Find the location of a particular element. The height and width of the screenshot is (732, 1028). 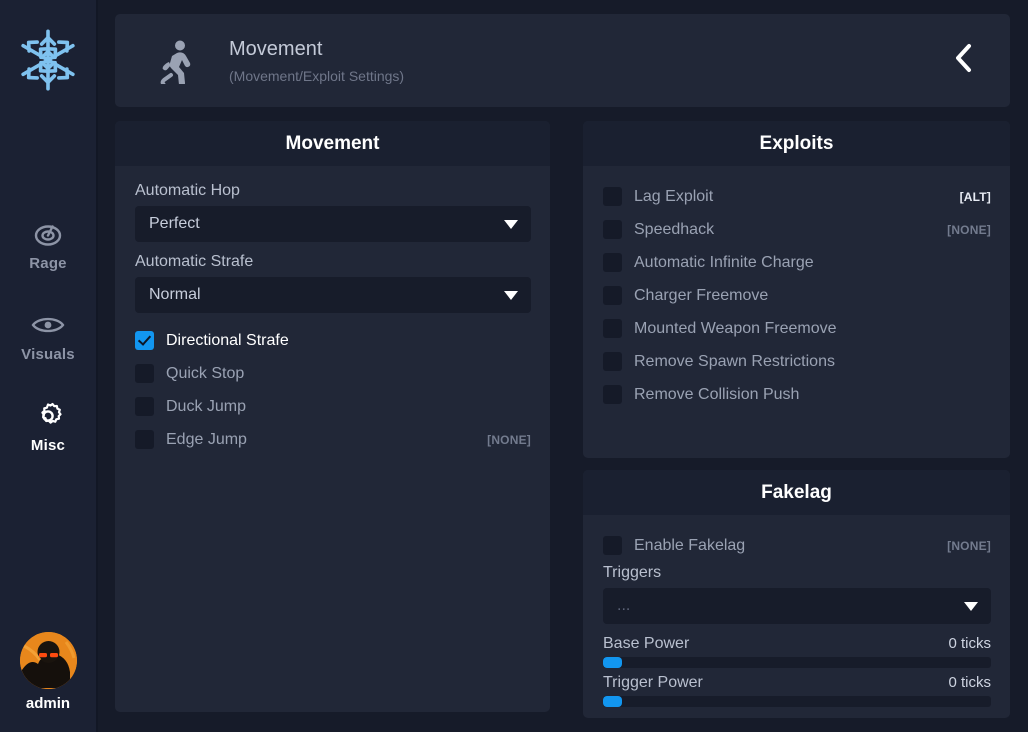

movement-panel-header: Movement is located at coordinates (332, 143).